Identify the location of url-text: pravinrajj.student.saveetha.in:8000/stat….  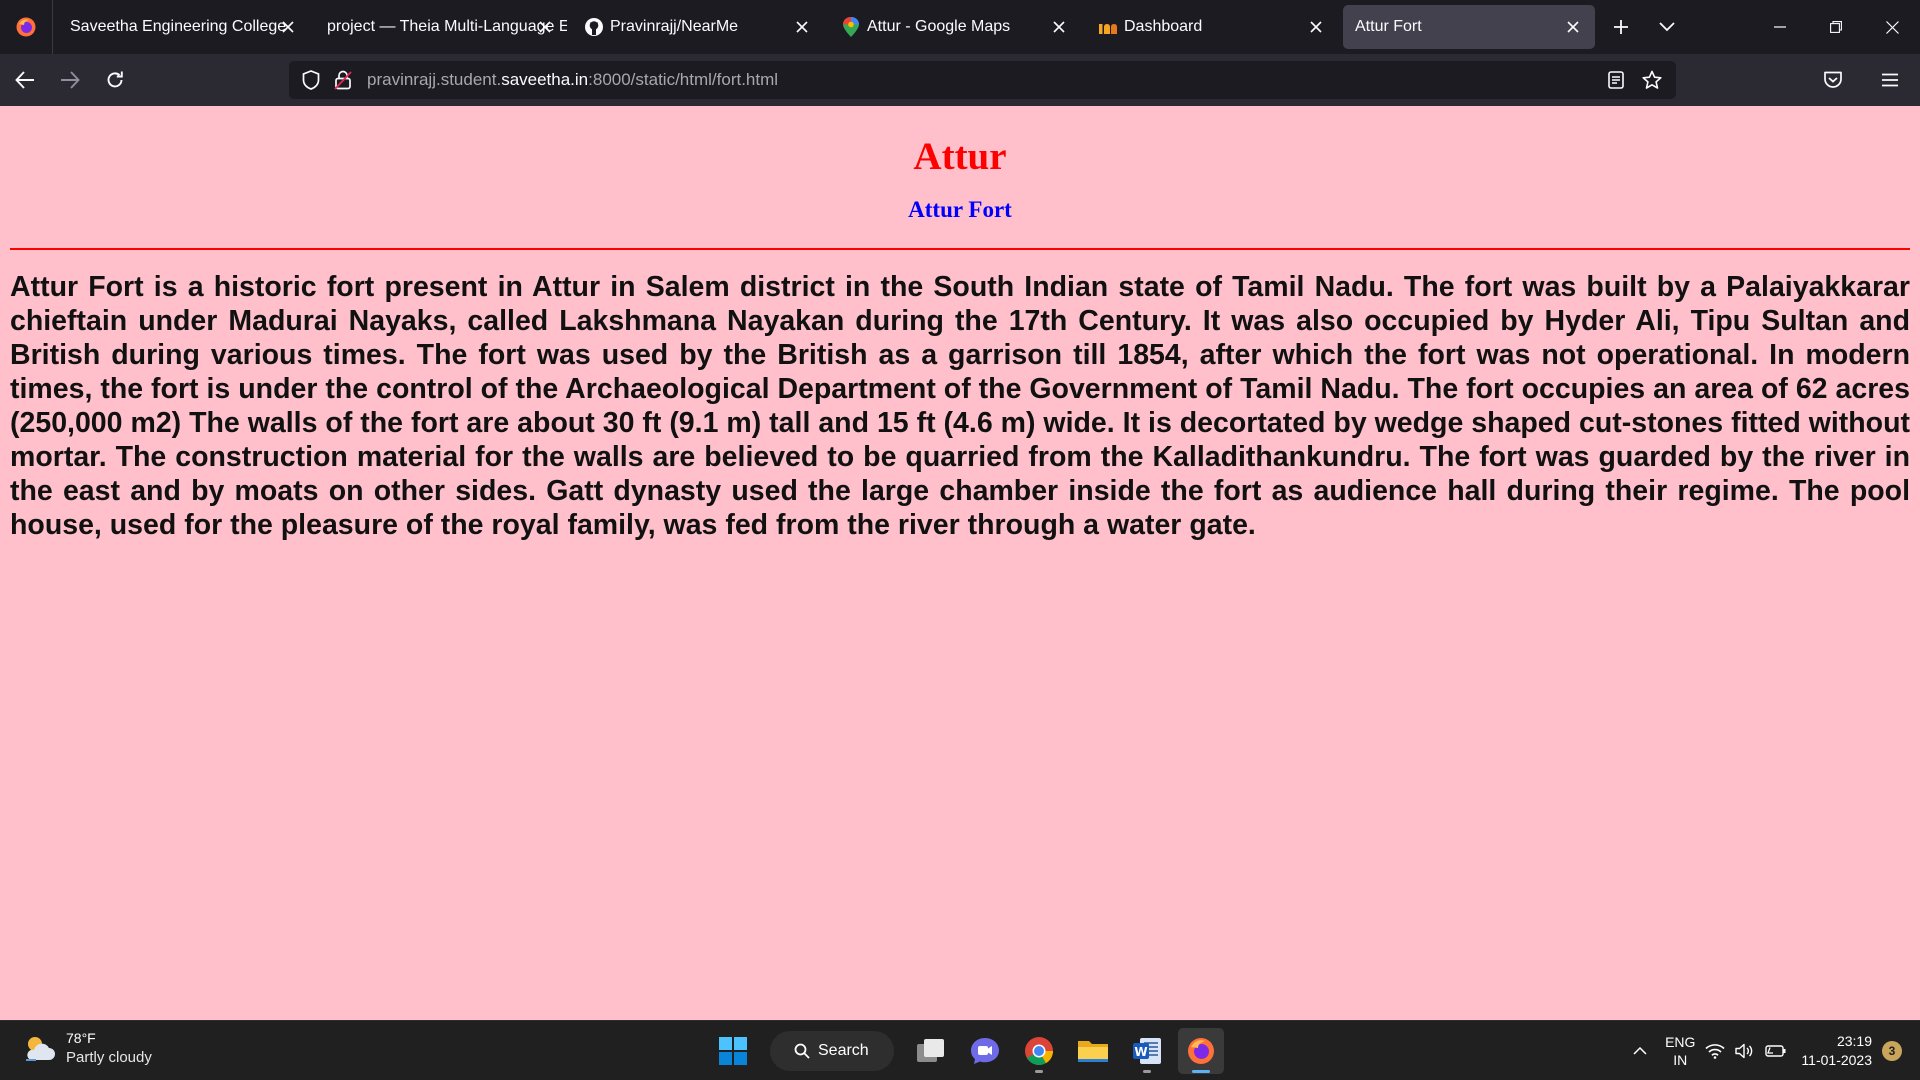
(572, 80).